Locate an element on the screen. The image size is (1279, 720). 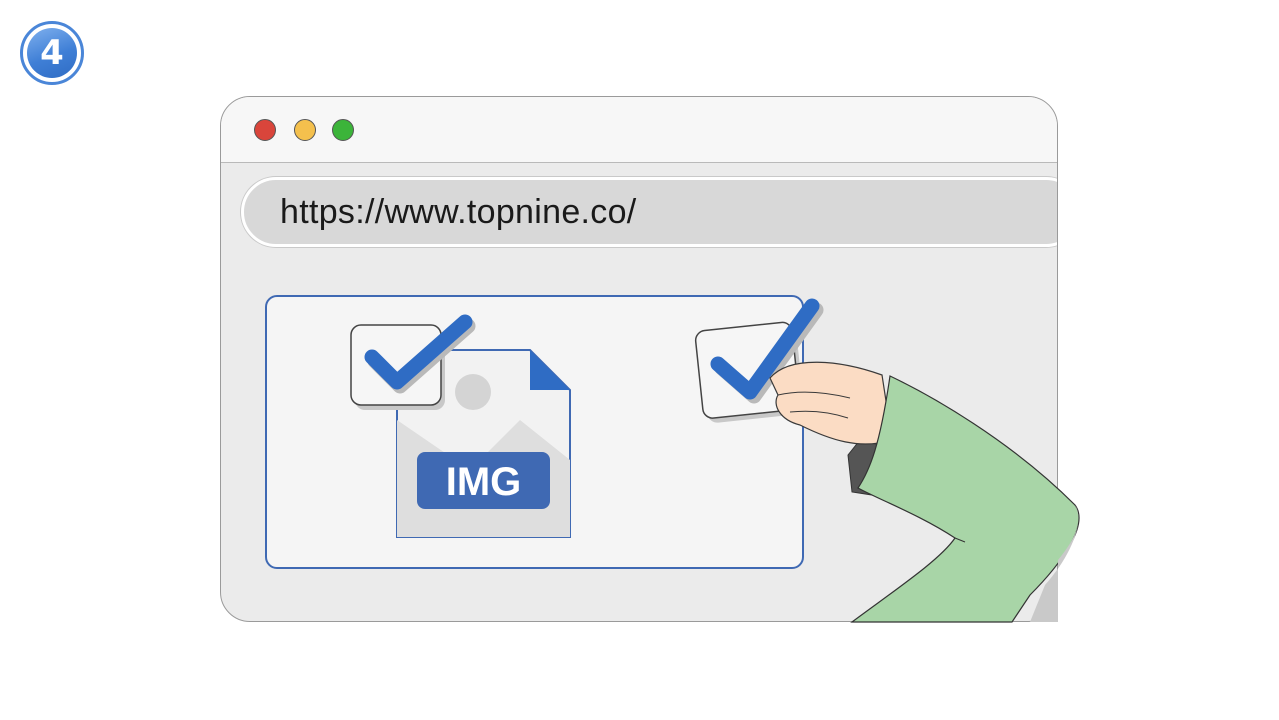
file-type-label: IMG is located at coordinates (484, 482).